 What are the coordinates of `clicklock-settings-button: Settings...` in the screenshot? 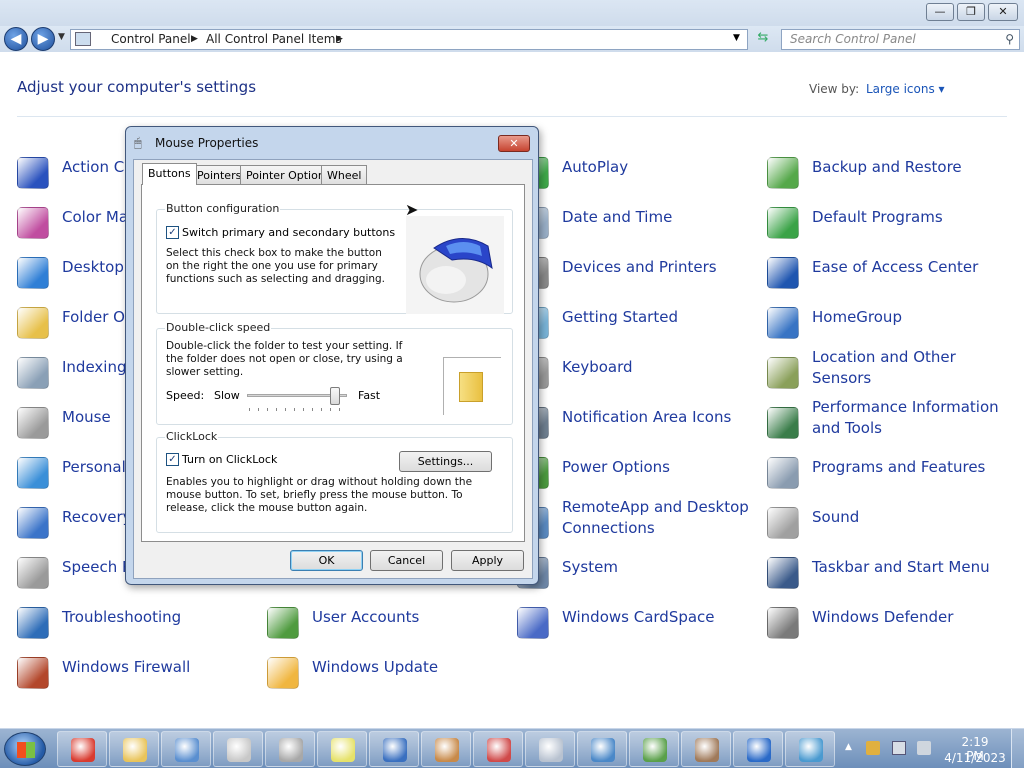 It's located at (445, 461).